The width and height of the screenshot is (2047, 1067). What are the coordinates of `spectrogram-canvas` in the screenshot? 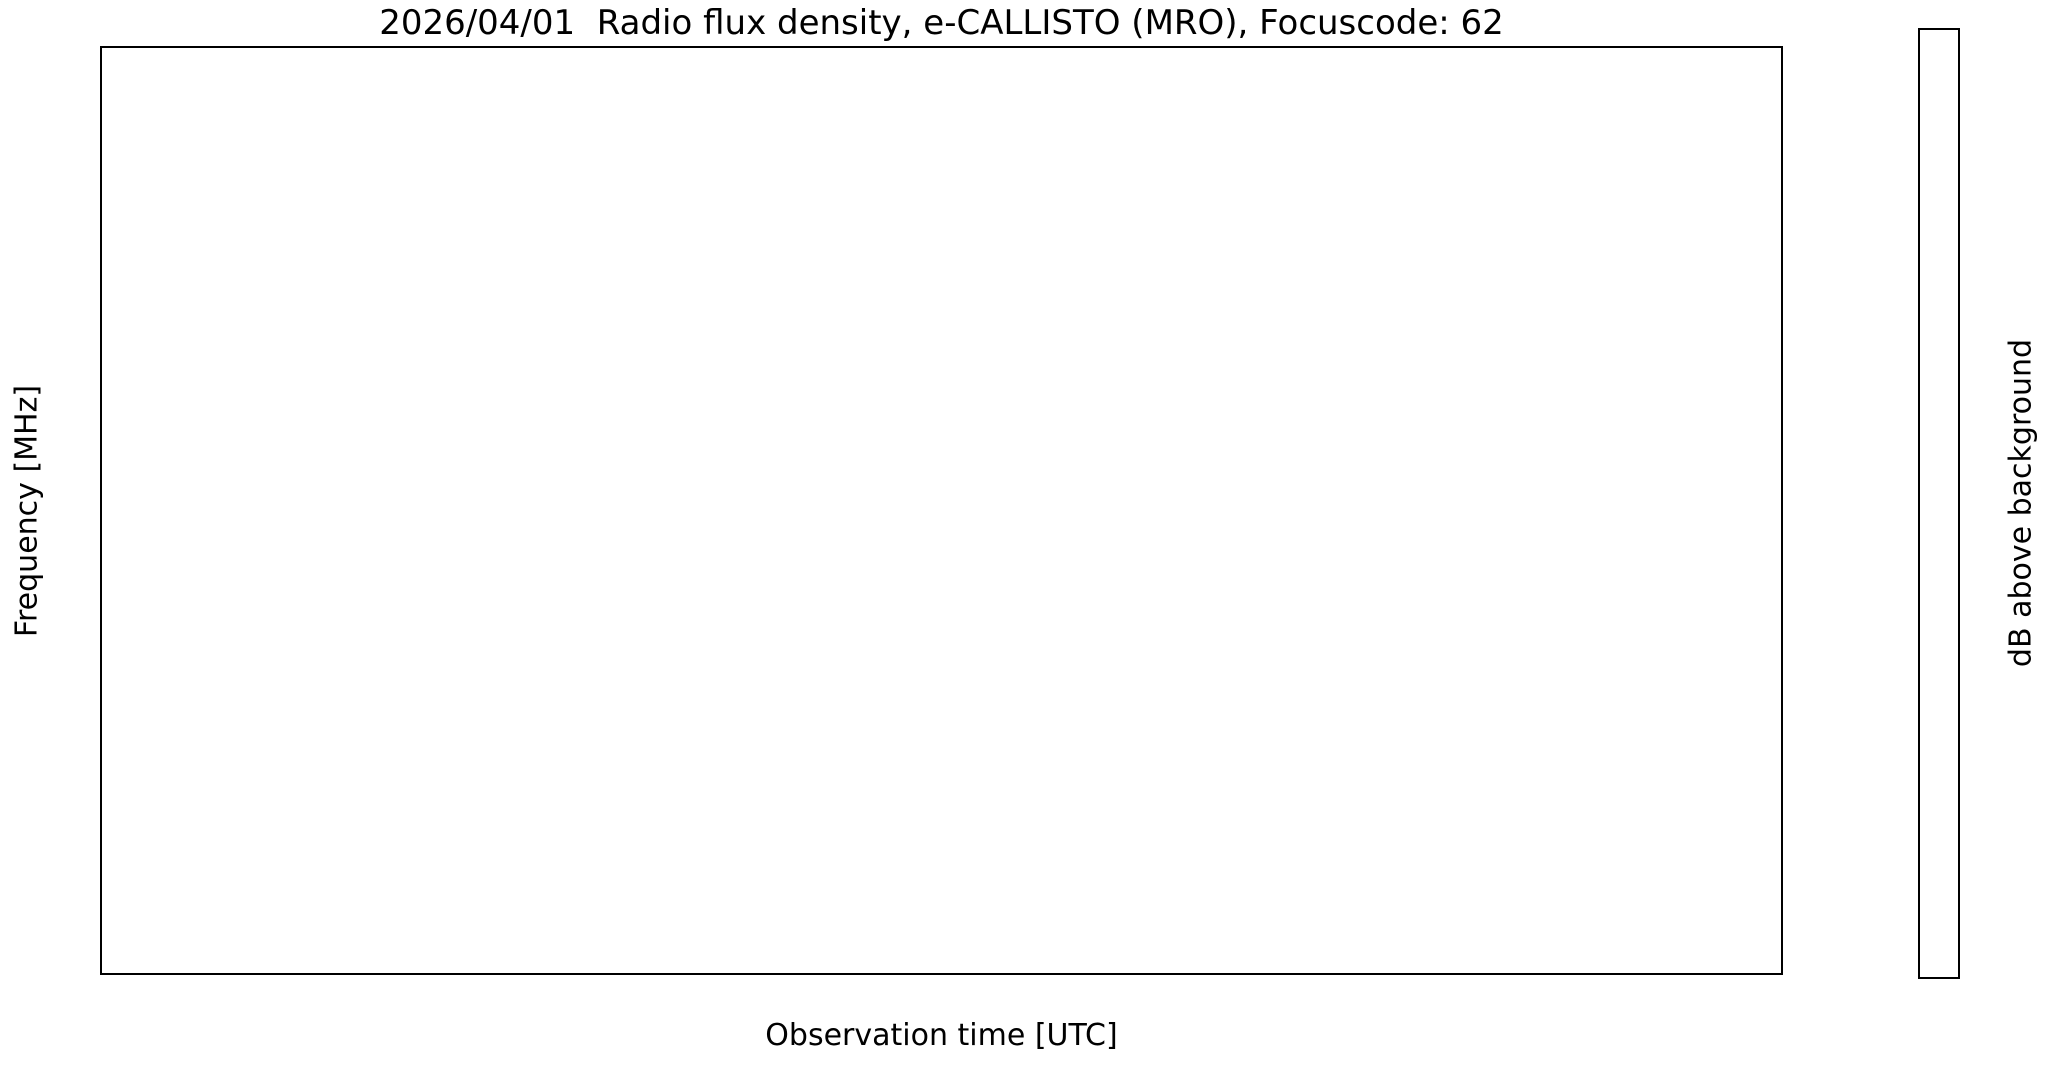 It's located at (252, 123).